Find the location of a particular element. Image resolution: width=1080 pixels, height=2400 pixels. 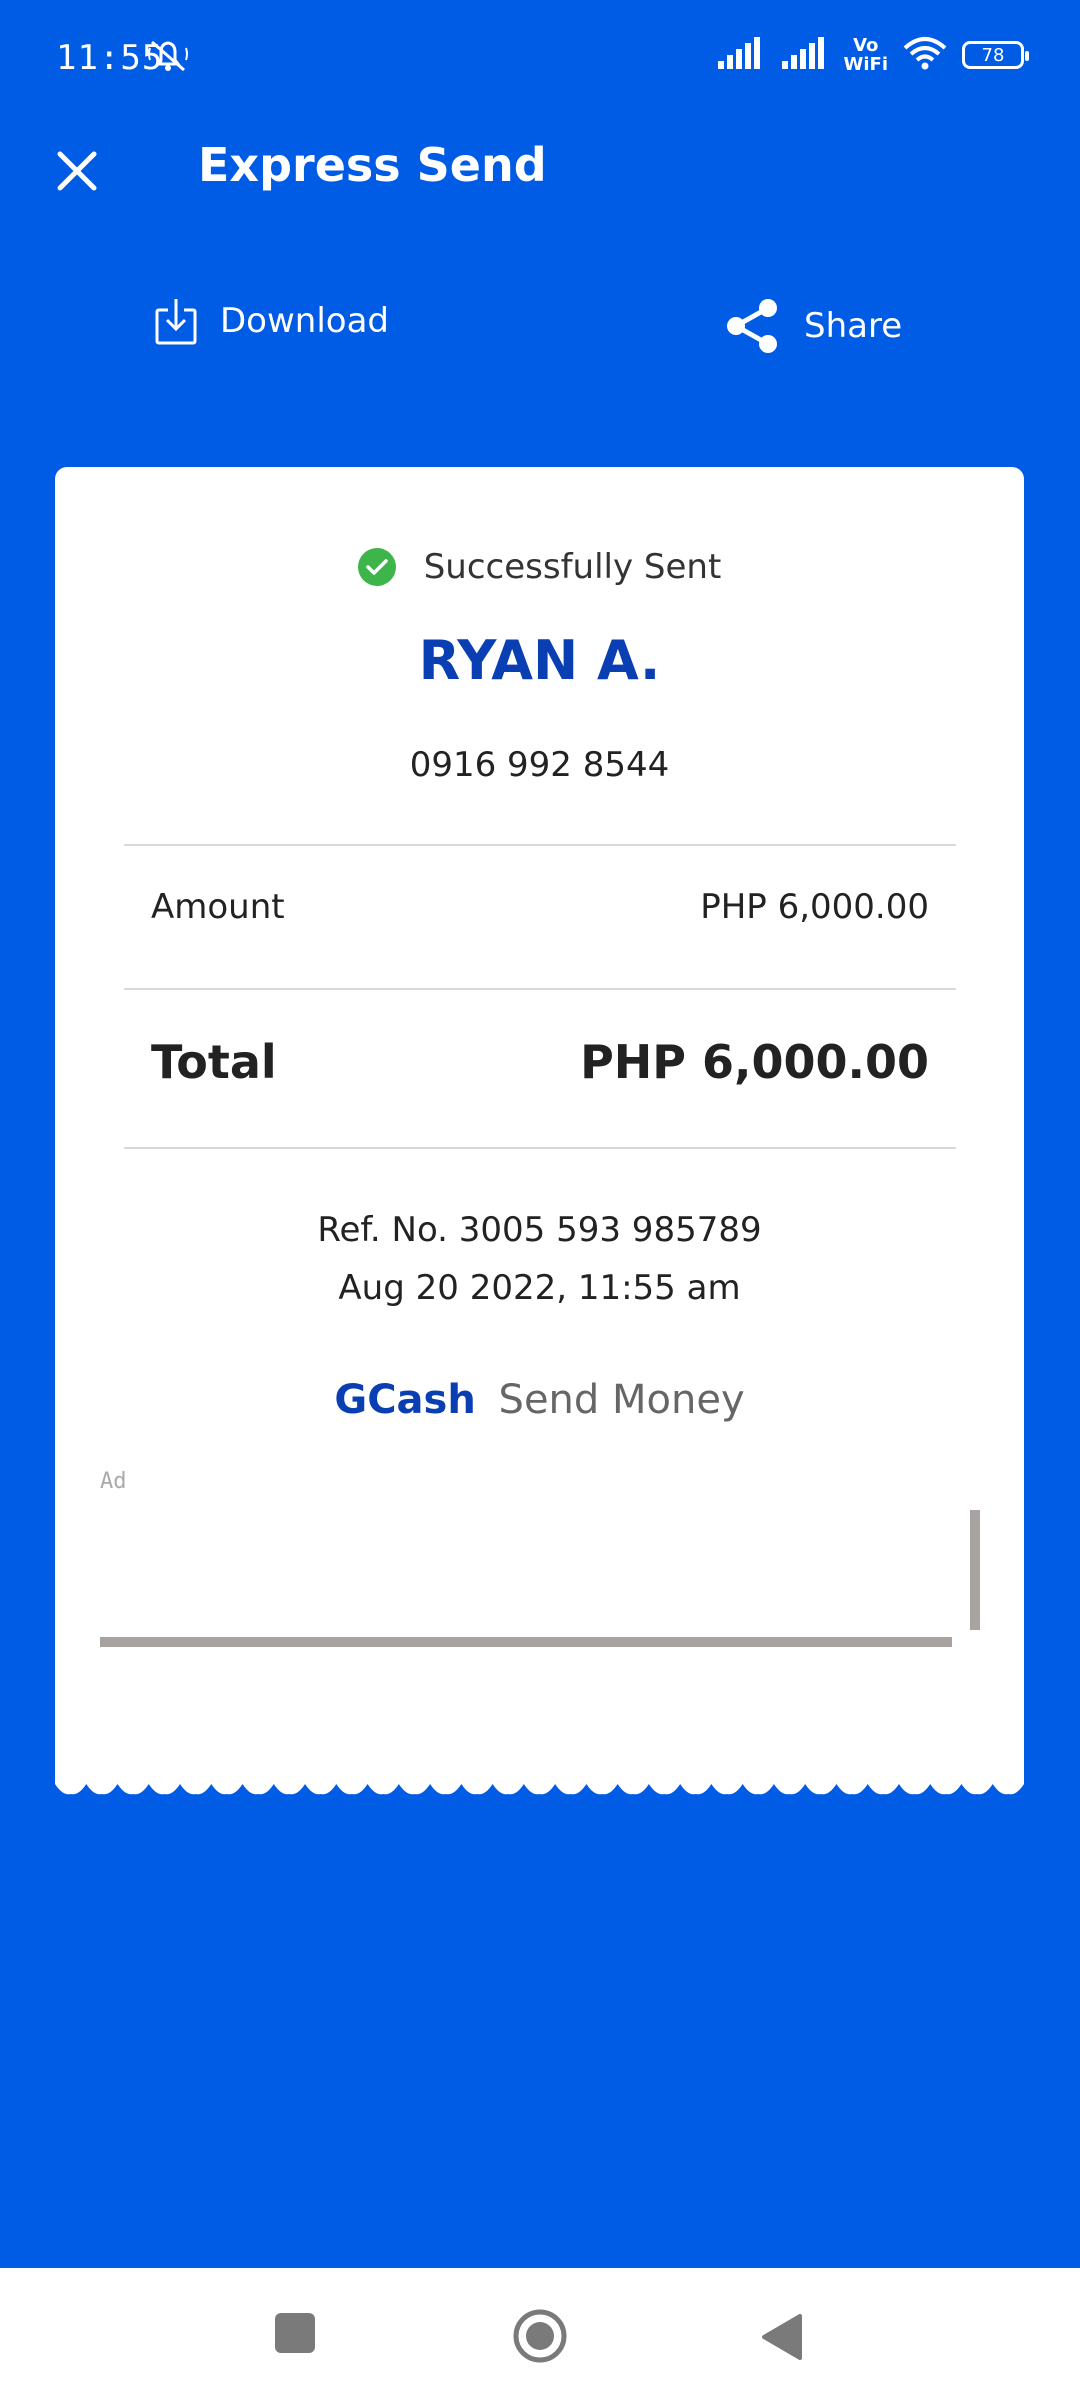

status-icons: Vo WiFi 78 is located at coordinates (872, 55).